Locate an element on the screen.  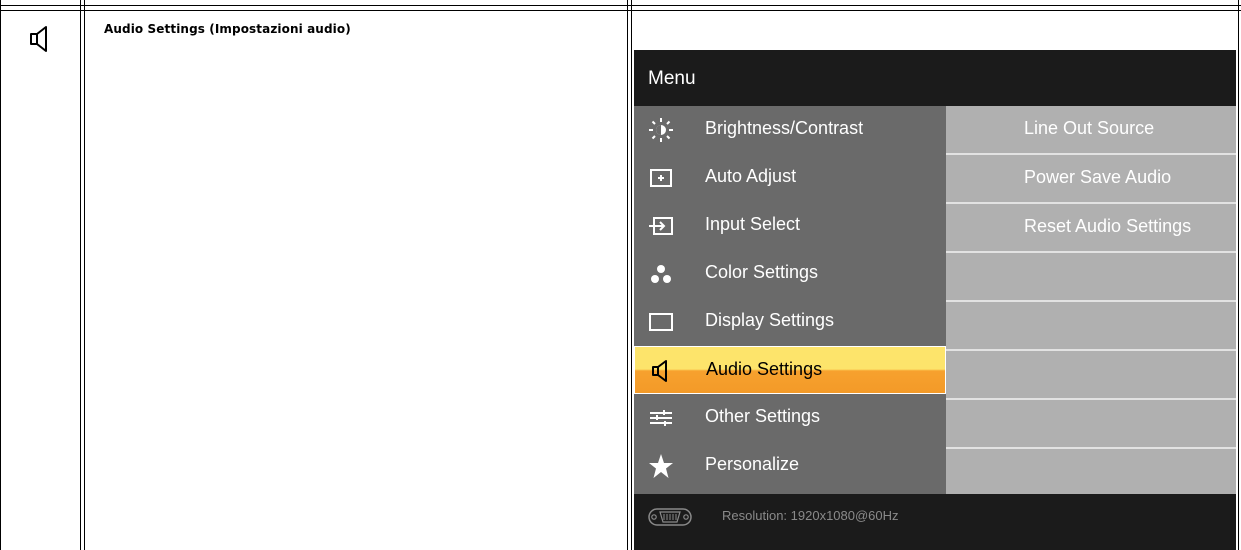
menu-item-auto-adjust: Auto Adjust is located at coordinates (790, 178).